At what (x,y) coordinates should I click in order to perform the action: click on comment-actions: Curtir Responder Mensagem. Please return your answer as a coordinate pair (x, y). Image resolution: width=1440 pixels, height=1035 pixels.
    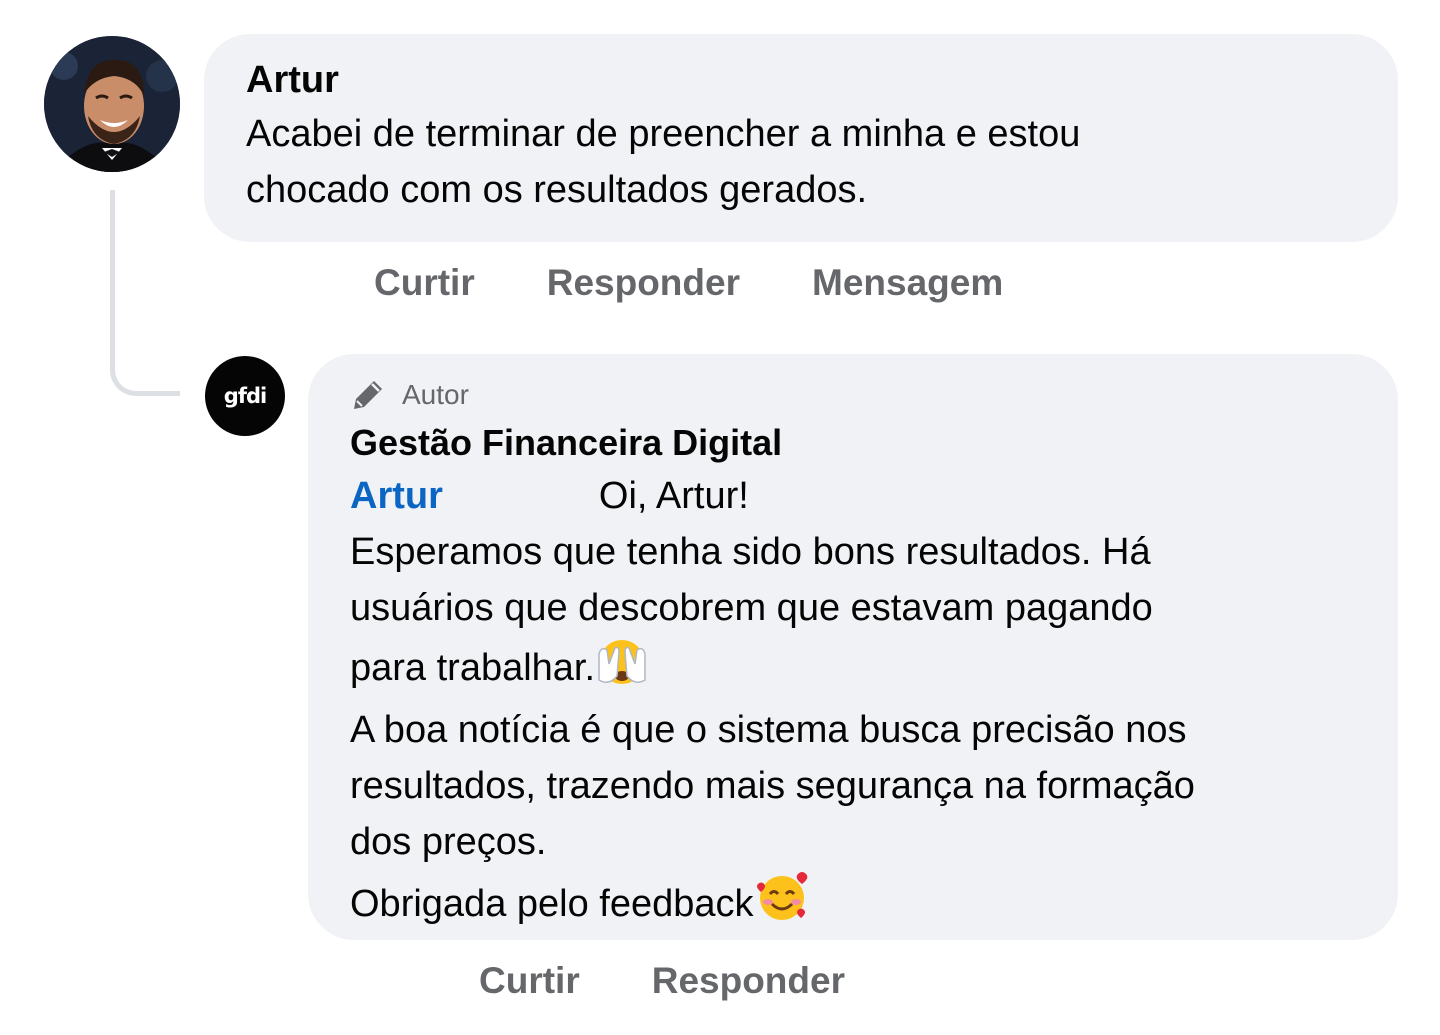
    Looking at the image, I should click on (688, 283).